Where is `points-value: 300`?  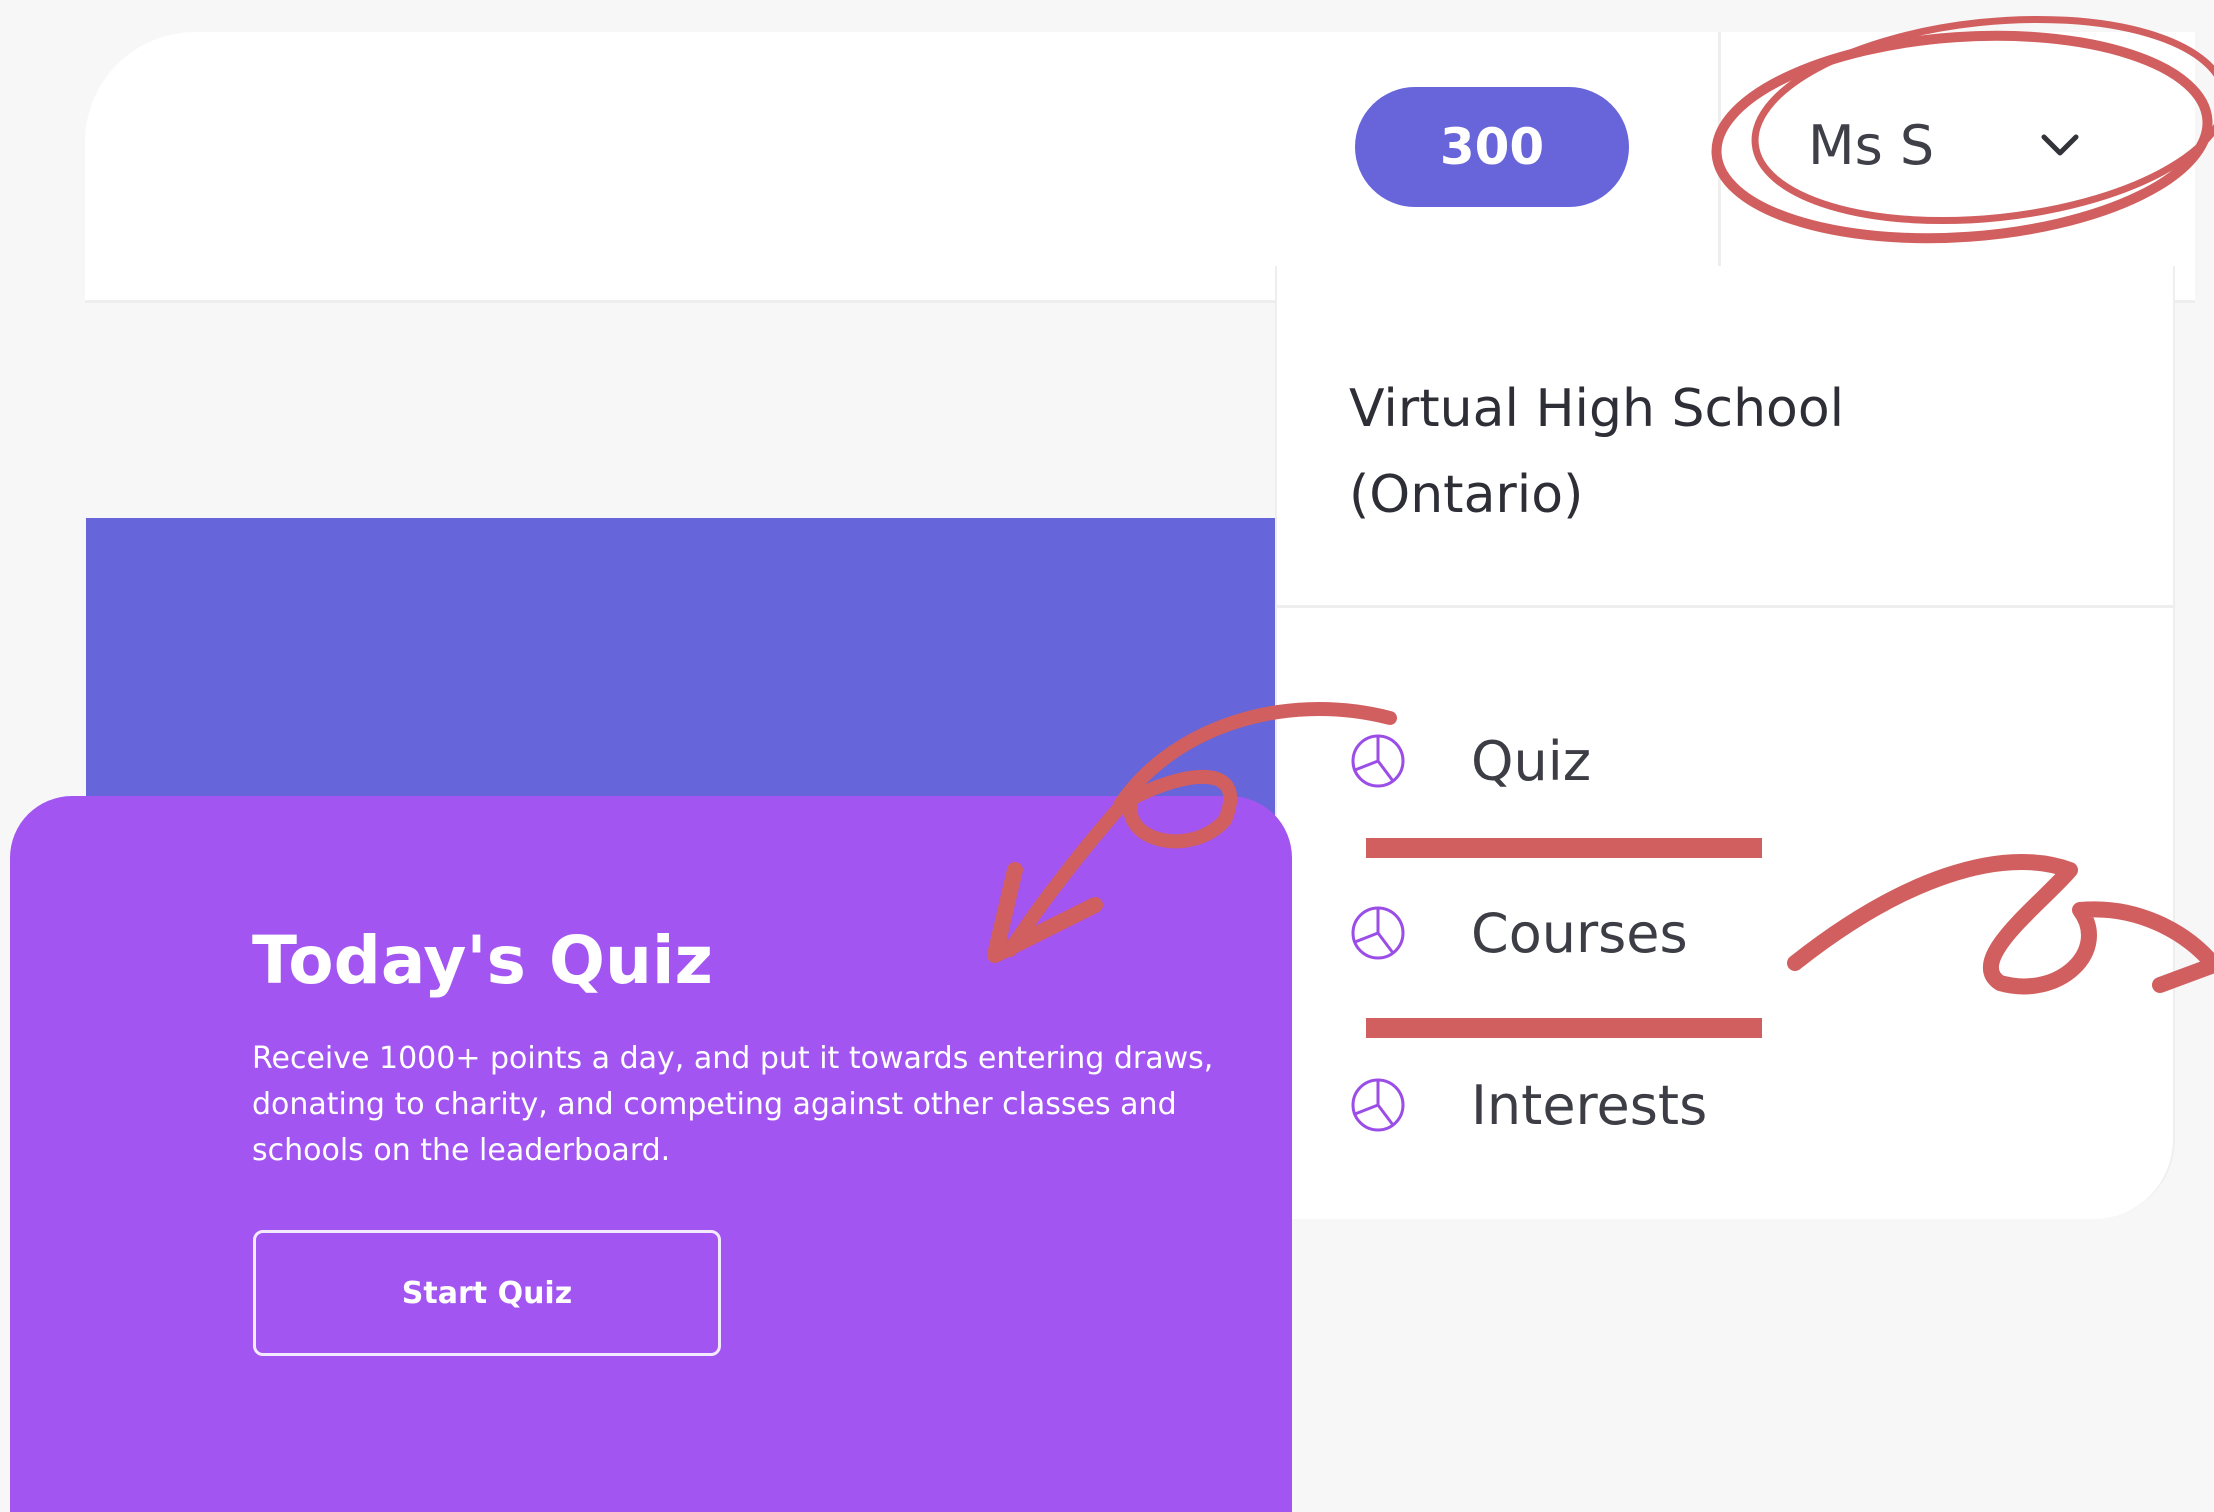 points-value: 300 is located at coordinates (1492, 147).